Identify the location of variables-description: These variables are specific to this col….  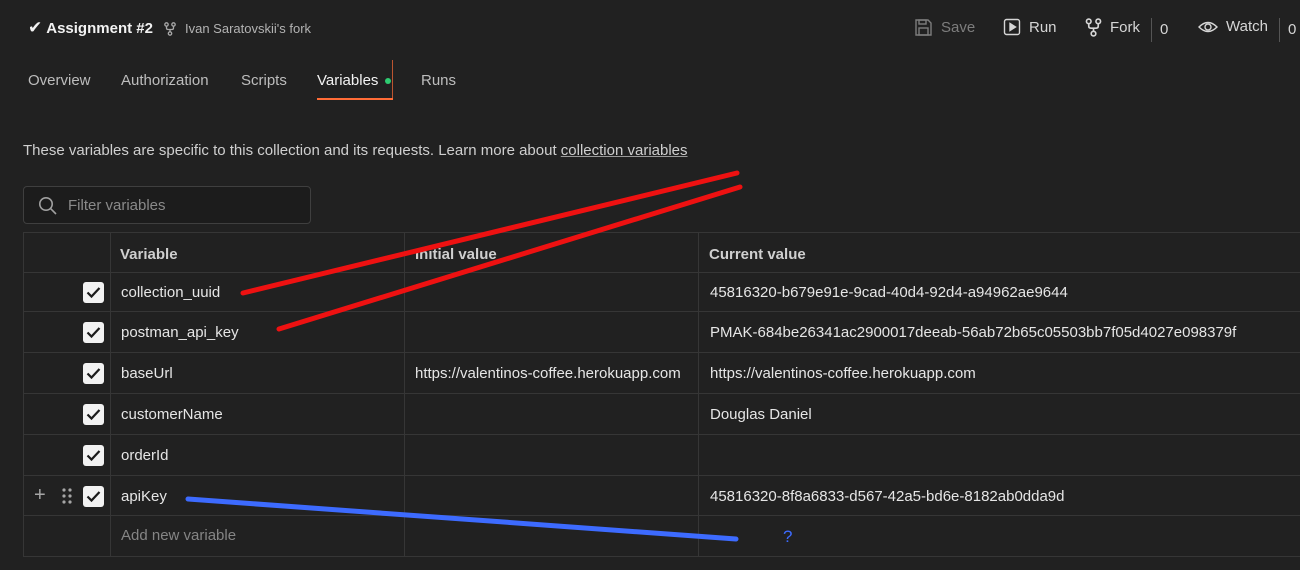
(355, 150).